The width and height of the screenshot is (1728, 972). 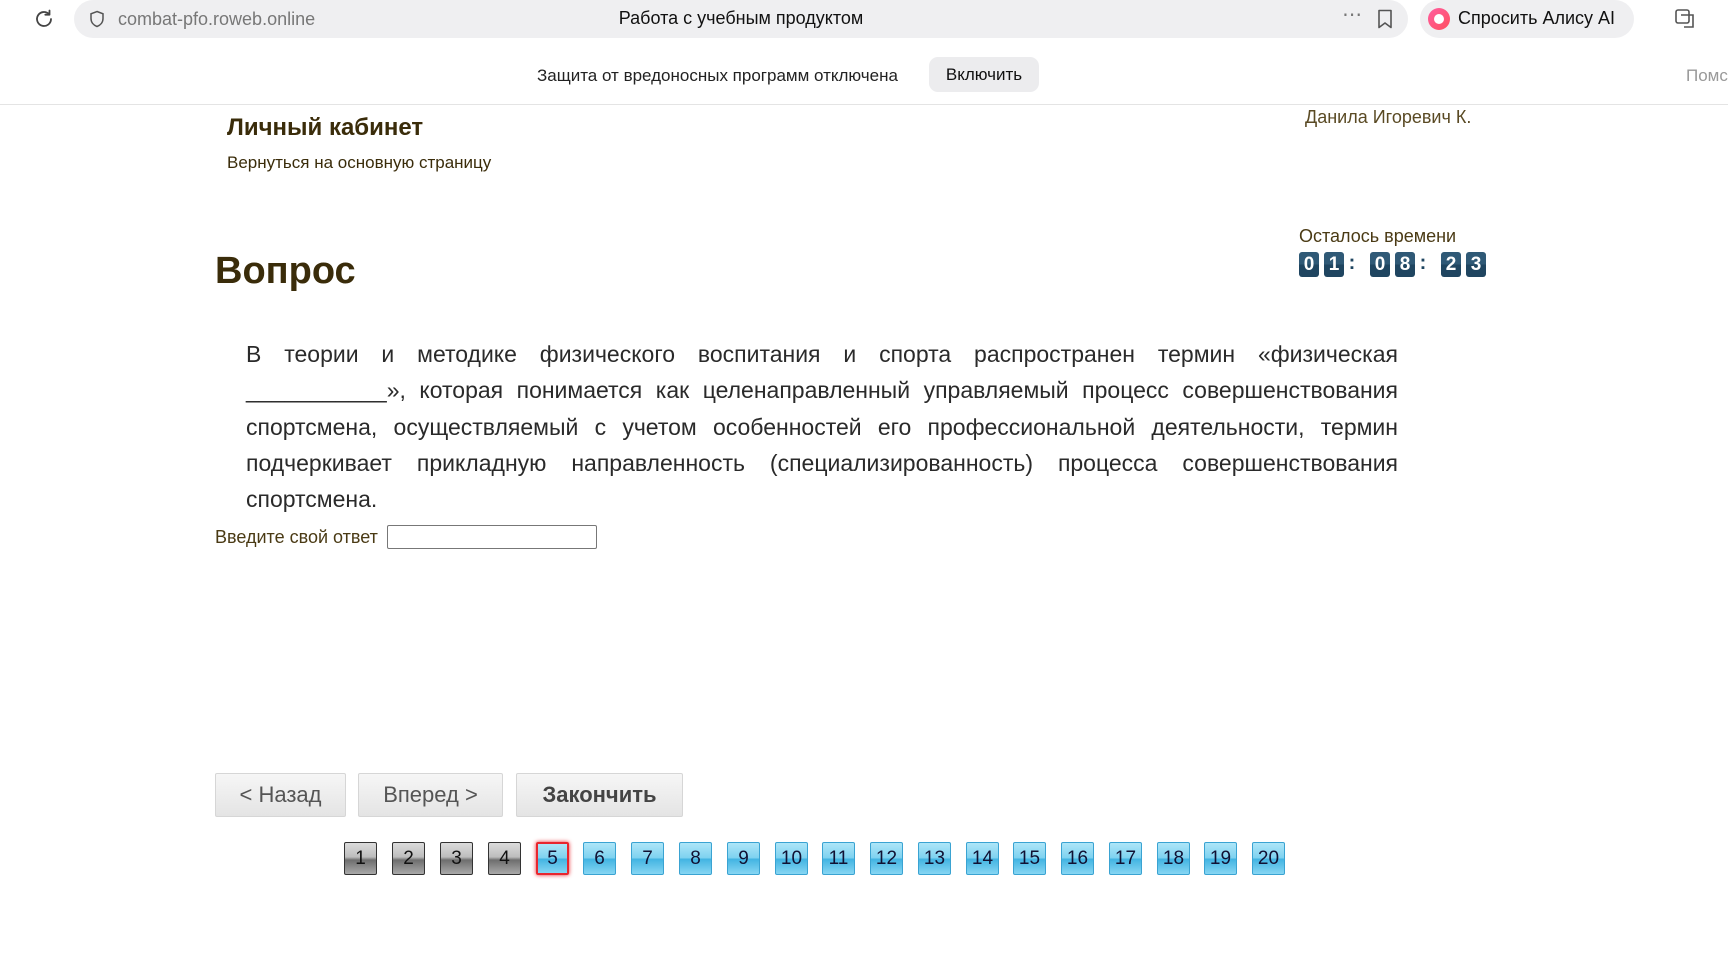 What do you see at coordinates (1220, 858) in the screenshot?
I see `question-number-button: 19` at bounding box center [1220, 858].